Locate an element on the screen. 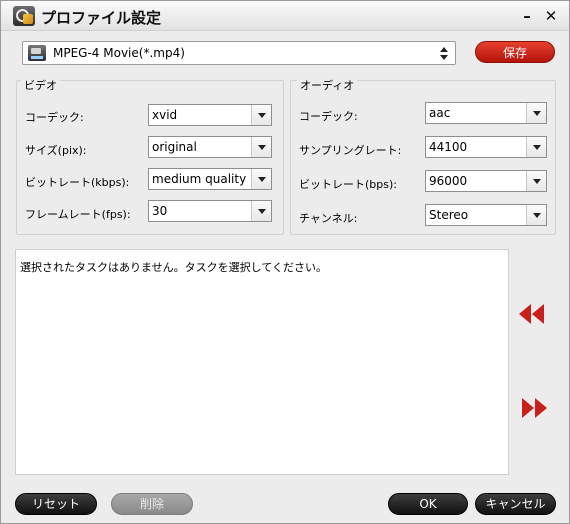  video-size-select: original is located at coordinates (210, 147).